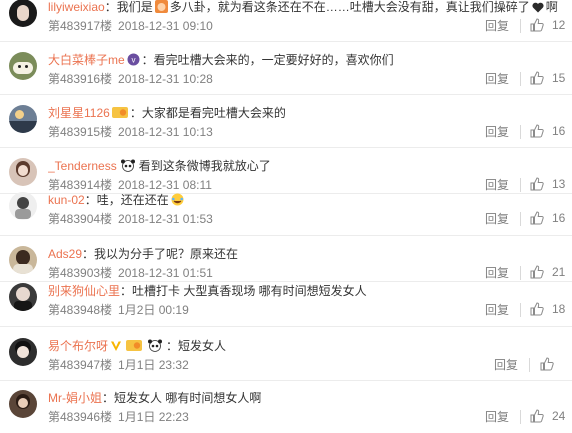 This screenshot has height=433, width=572. What do you see at coordinates (243, 291) in the screenshot?
I see `comment-text: ：吐槽打卡 大型真香现场 哪有时间想短发女人` at bounding box center [243, 291].